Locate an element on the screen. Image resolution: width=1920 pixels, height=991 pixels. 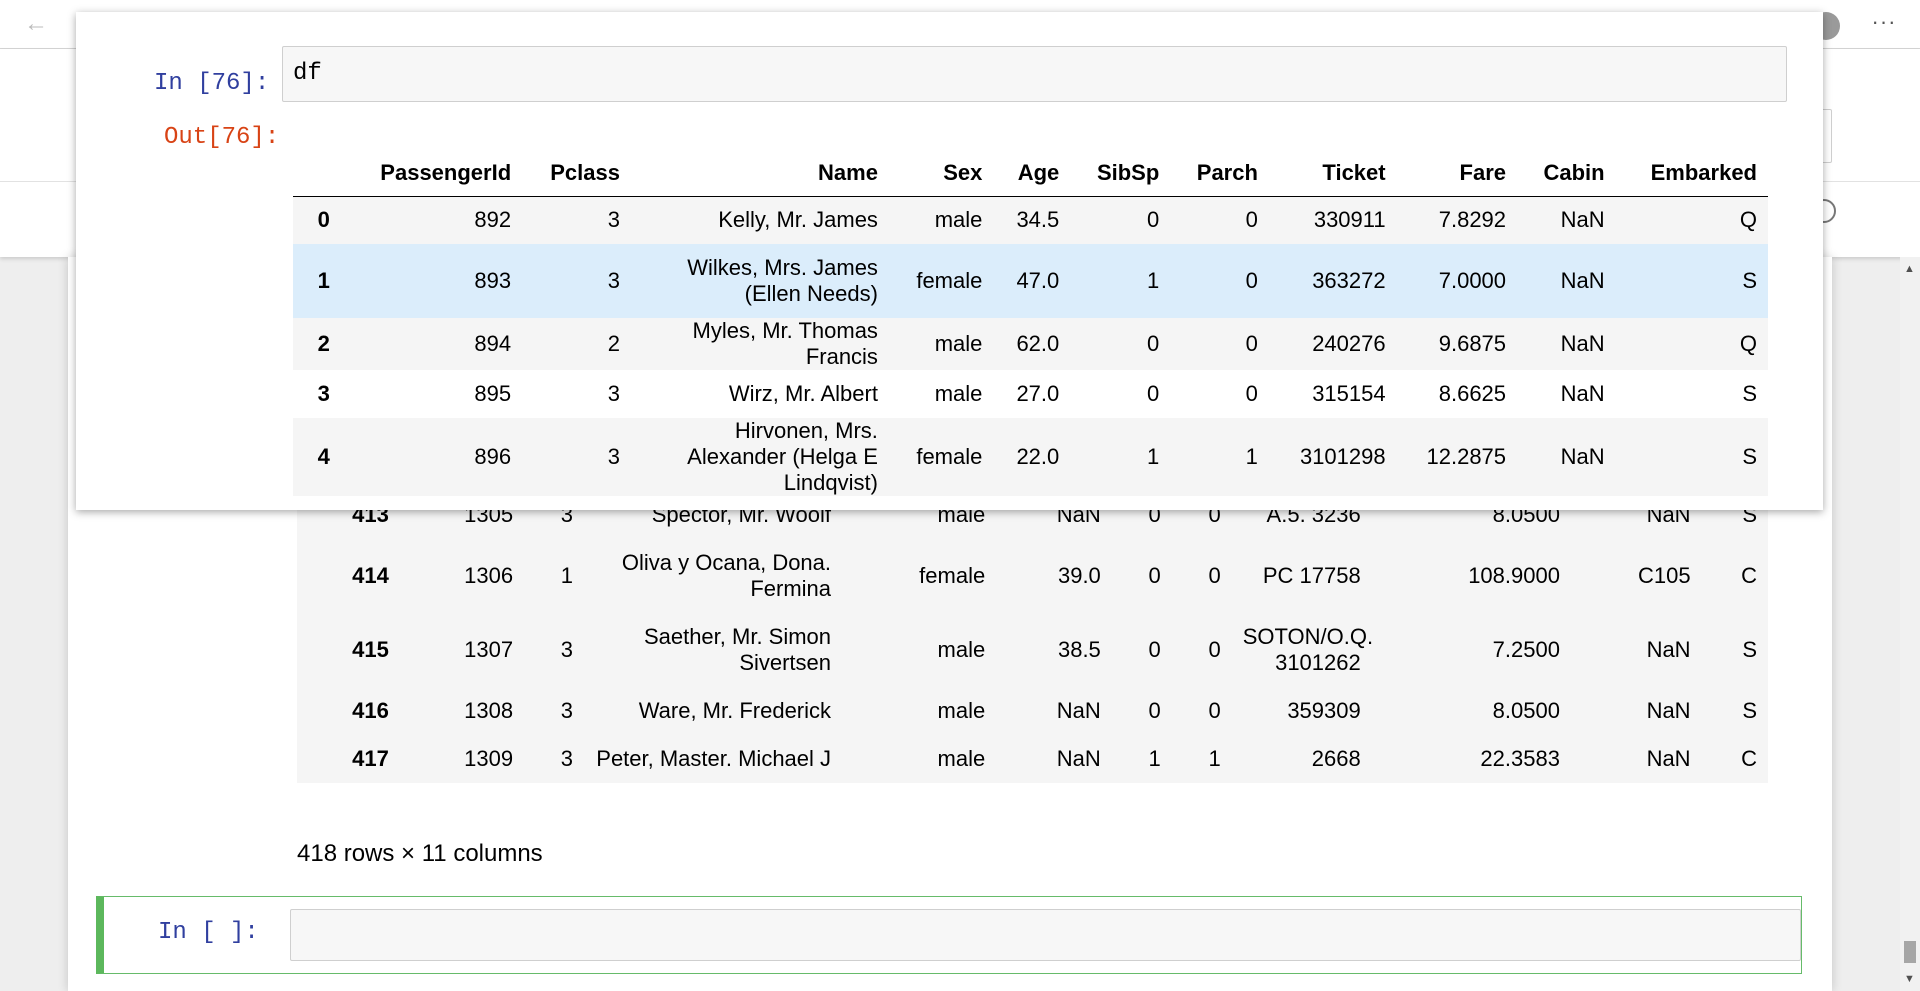
cell-passenger-id: 1307 is located at coordinates (489, 649).